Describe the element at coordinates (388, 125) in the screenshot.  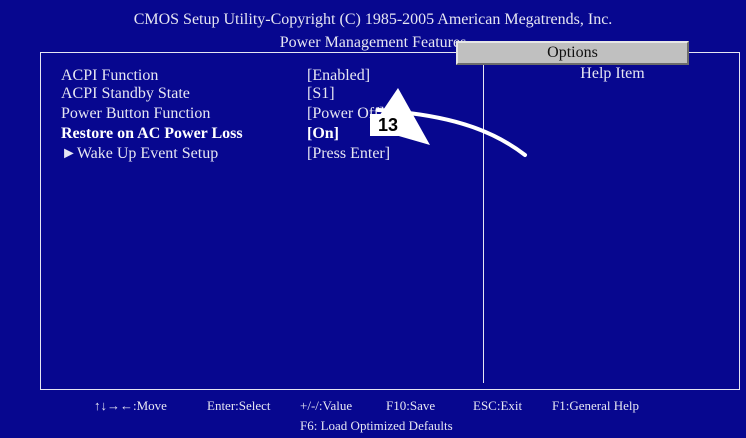
I see `callout-number-label: 13` at that location.